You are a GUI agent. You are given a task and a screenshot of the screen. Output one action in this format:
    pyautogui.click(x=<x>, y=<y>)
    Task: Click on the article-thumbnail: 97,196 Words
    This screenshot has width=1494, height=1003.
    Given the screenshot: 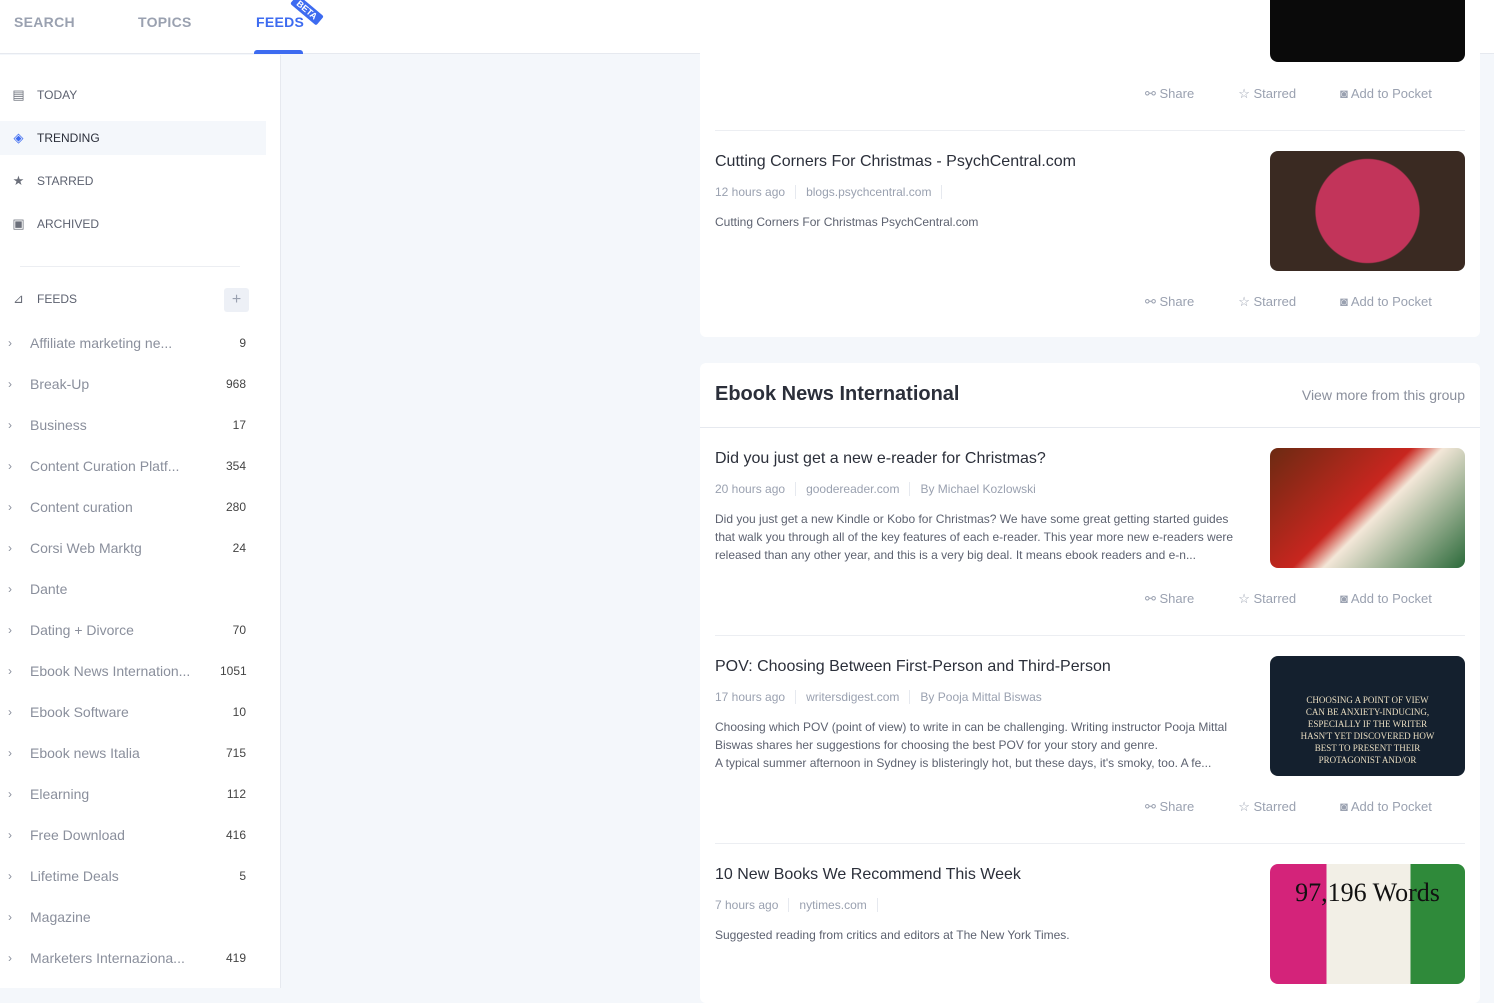 What is the action you would take?
    pyautogui.click(x=1367, y=924)
    